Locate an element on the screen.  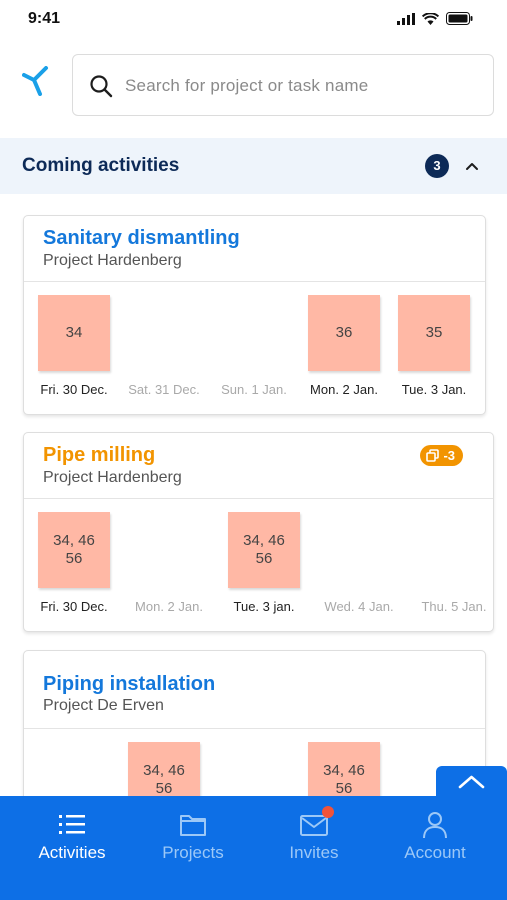
day-column: 34 Fri. 30 Dec. is located at coordinates (69, 348).